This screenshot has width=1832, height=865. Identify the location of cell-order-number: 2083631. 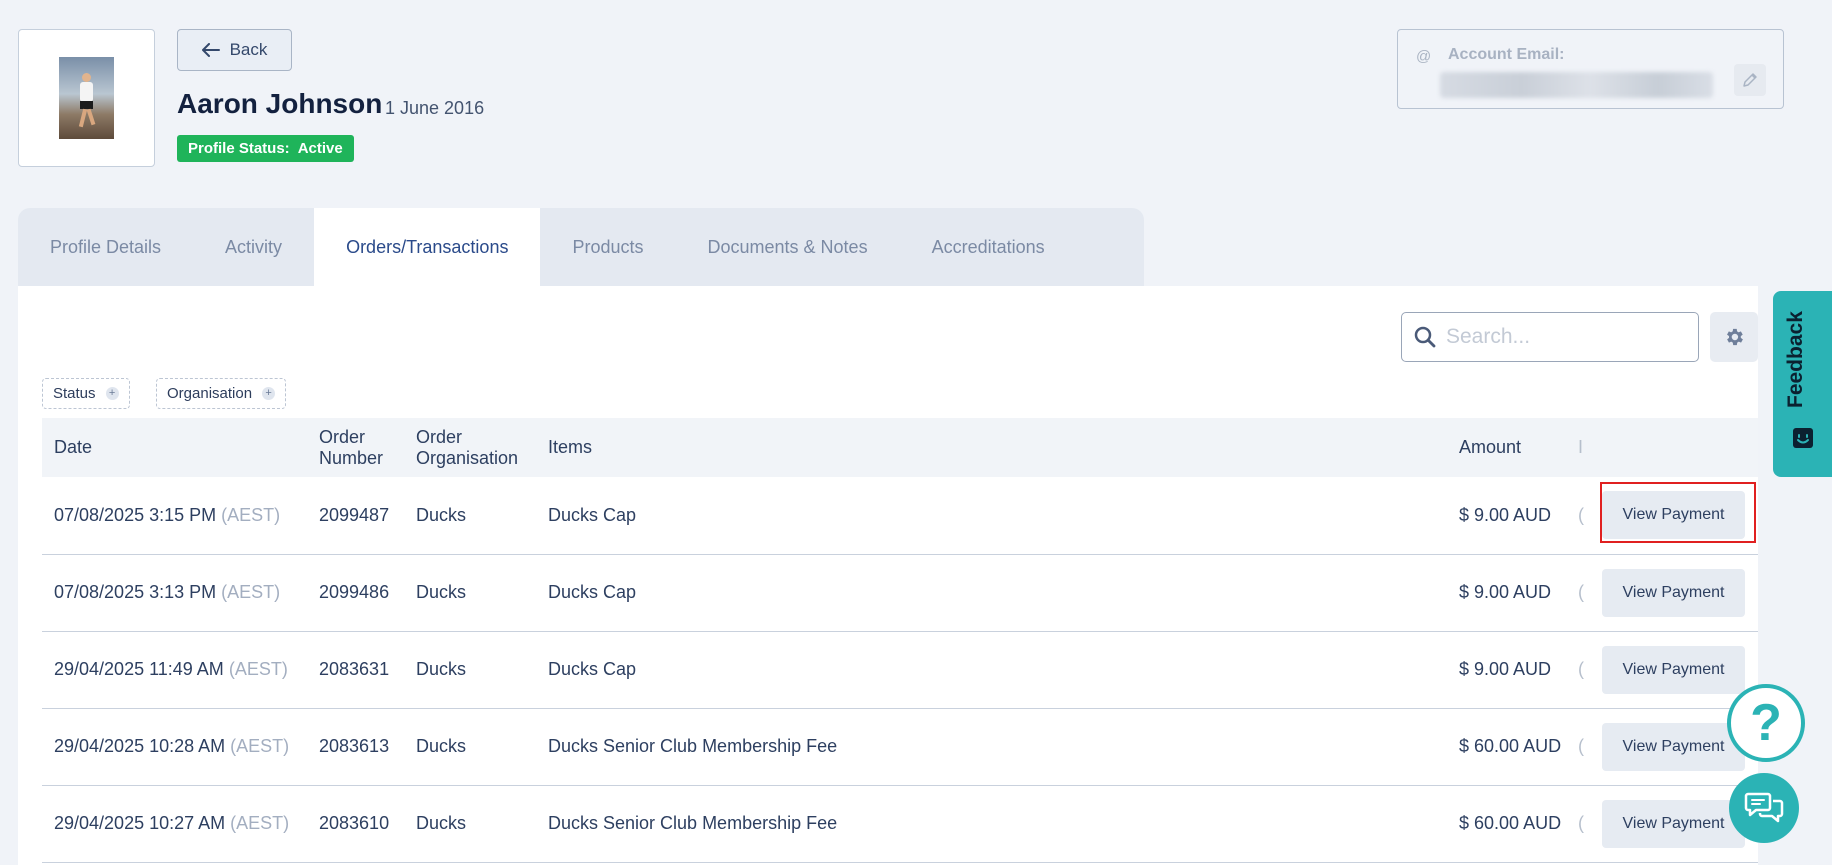
(354, 669).